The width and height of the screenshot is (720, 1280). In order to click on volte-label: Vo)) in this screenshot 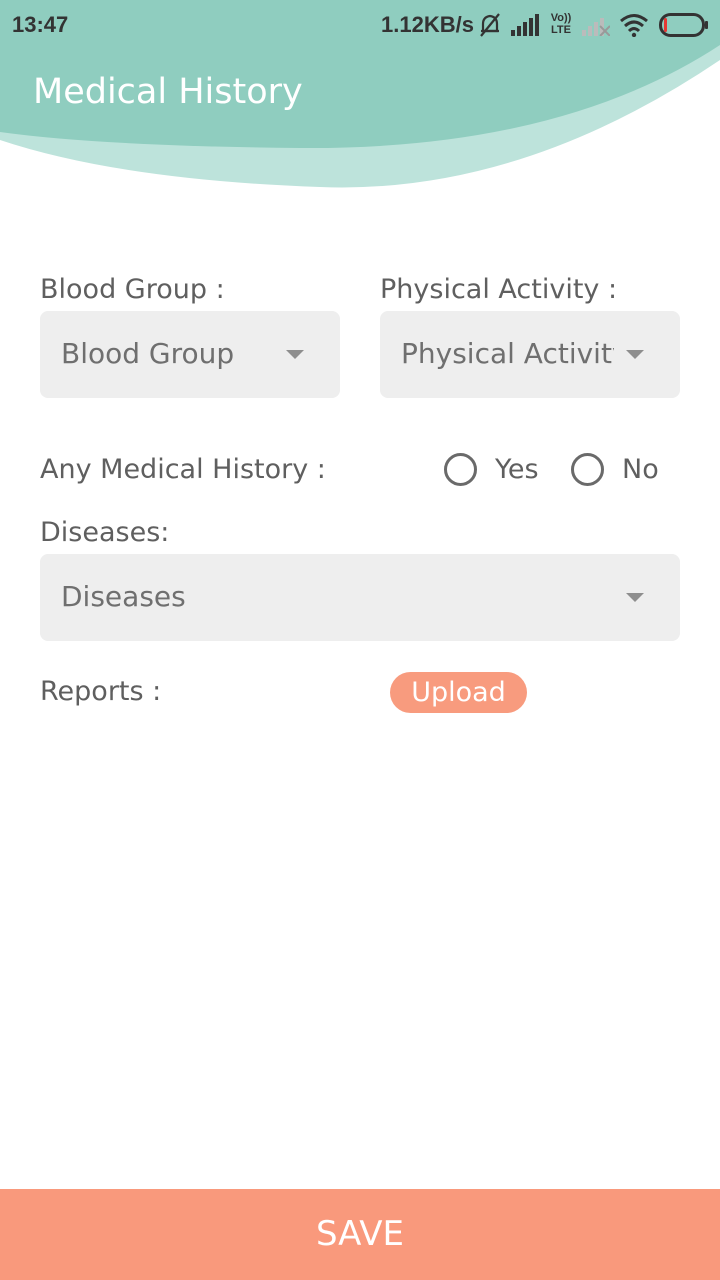, I will do `click(561, 18)`.